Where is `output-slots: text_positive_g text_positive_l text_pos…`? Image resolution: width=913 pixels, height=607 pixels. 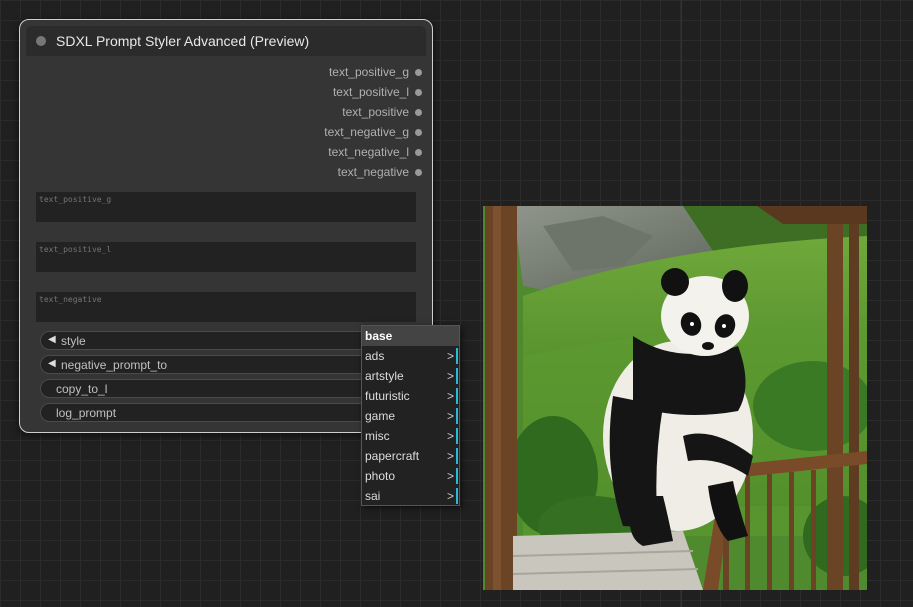
output-slots: text_positive_g text_positive_l text_pos… is located at coordinates (373, 122).